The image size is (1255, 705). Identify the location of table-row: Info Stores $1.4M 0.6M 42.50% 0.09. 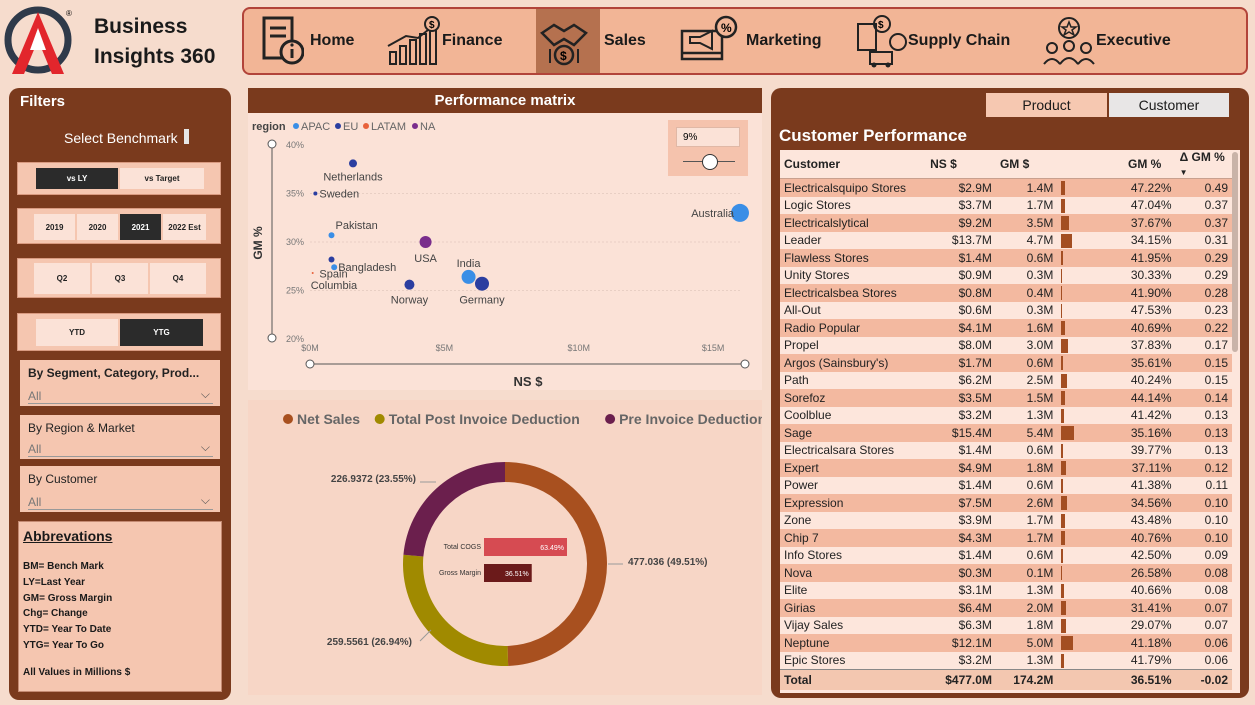
(1006, 555).